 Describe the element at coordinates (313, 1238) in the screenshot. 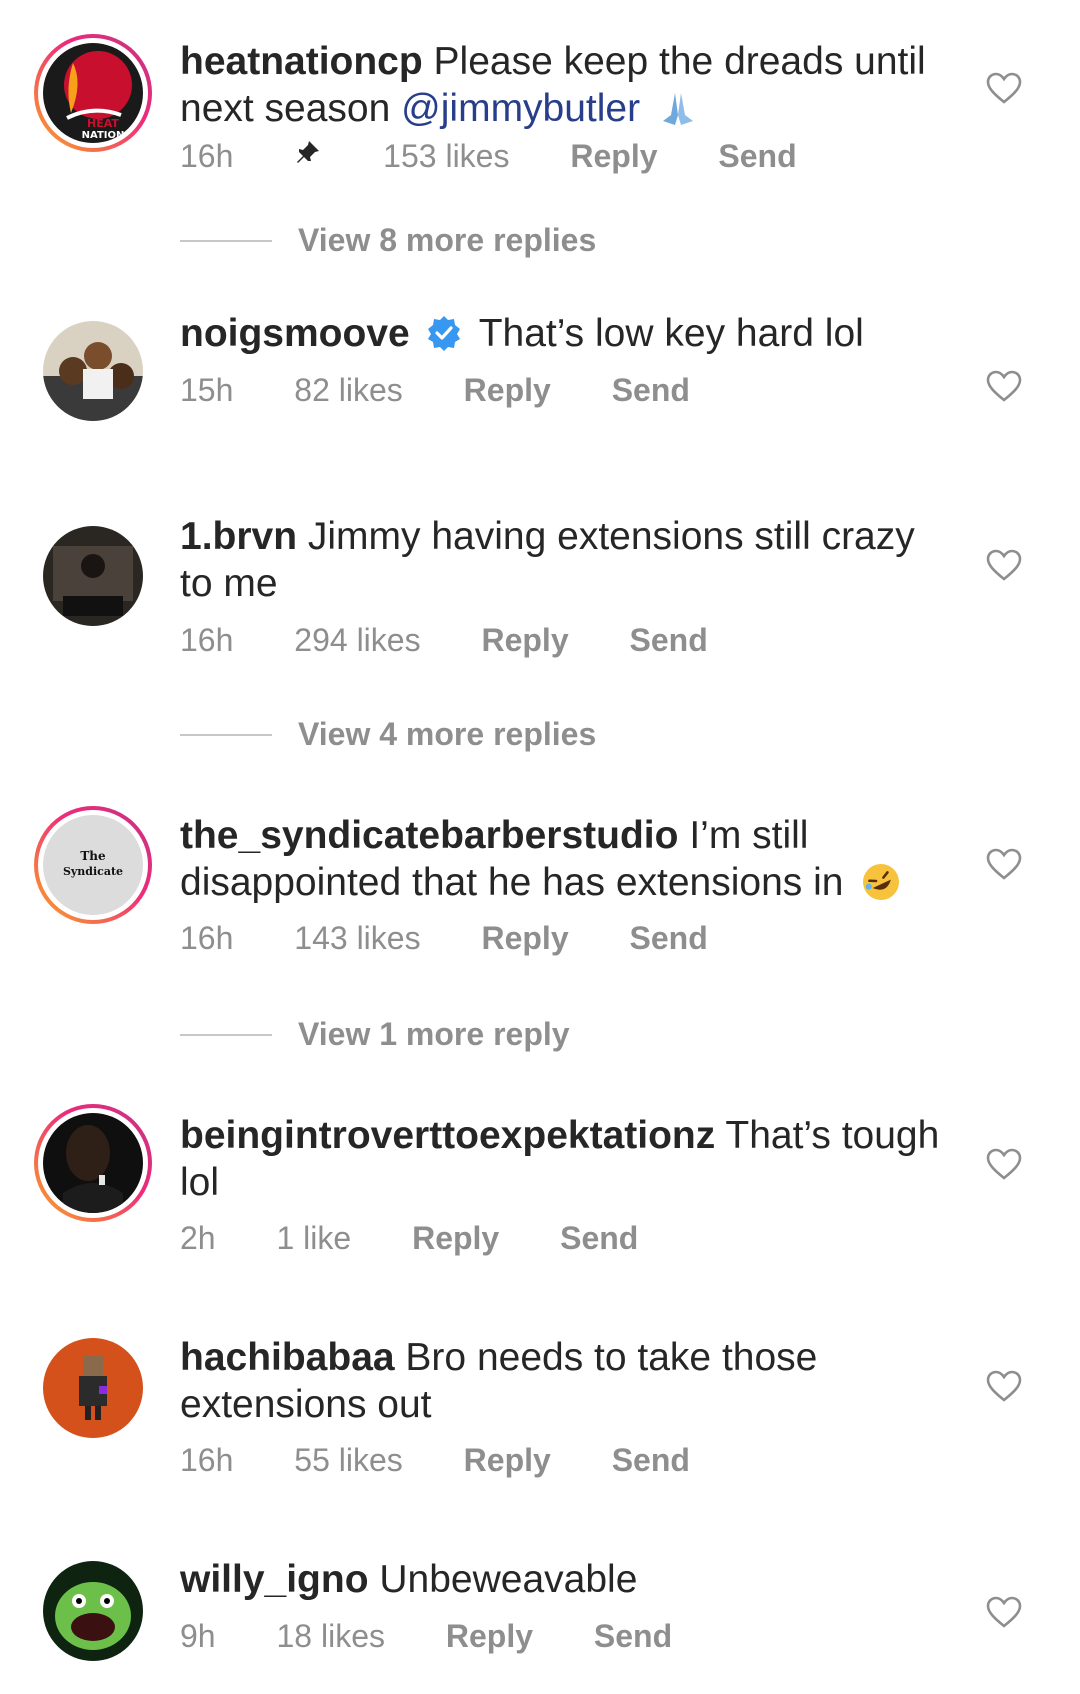

I see `comment-likes: 1 like` at that location.